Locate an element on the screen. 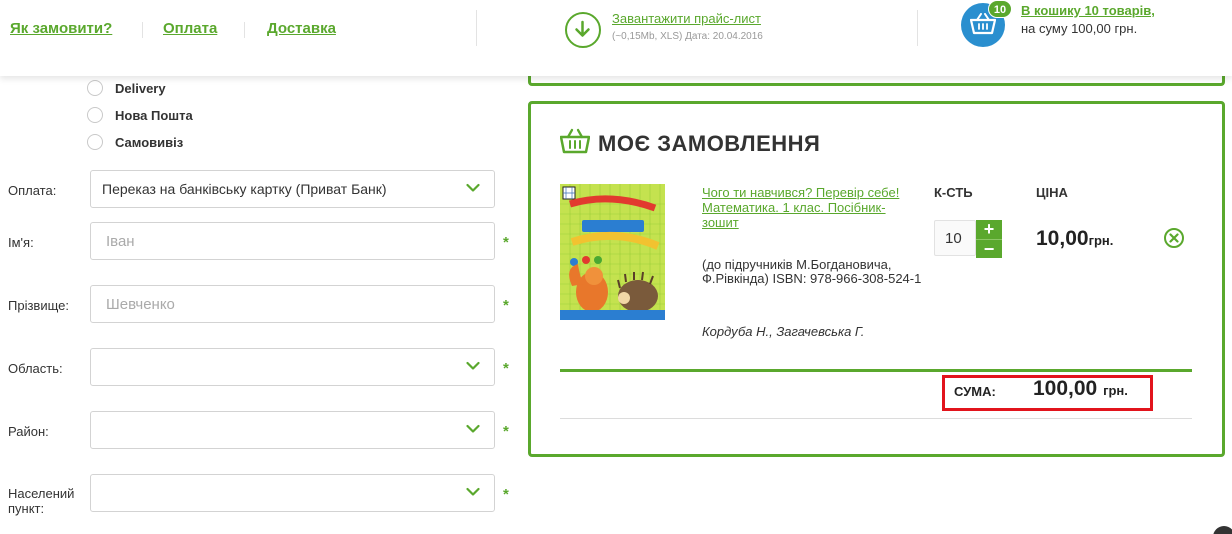 The height and width of the screenshot is (534, 1232). item-price: 10,00грн. is located at coordinates (1074, 239).